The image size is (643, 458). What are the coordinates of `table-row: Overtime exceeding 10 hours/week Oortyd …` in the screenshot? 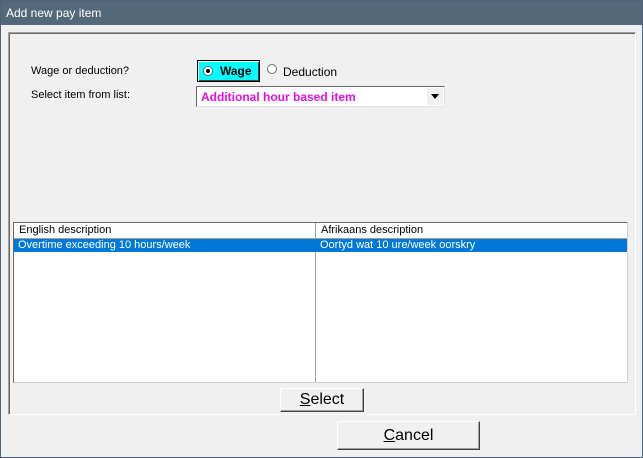 It's located at (320, 245).